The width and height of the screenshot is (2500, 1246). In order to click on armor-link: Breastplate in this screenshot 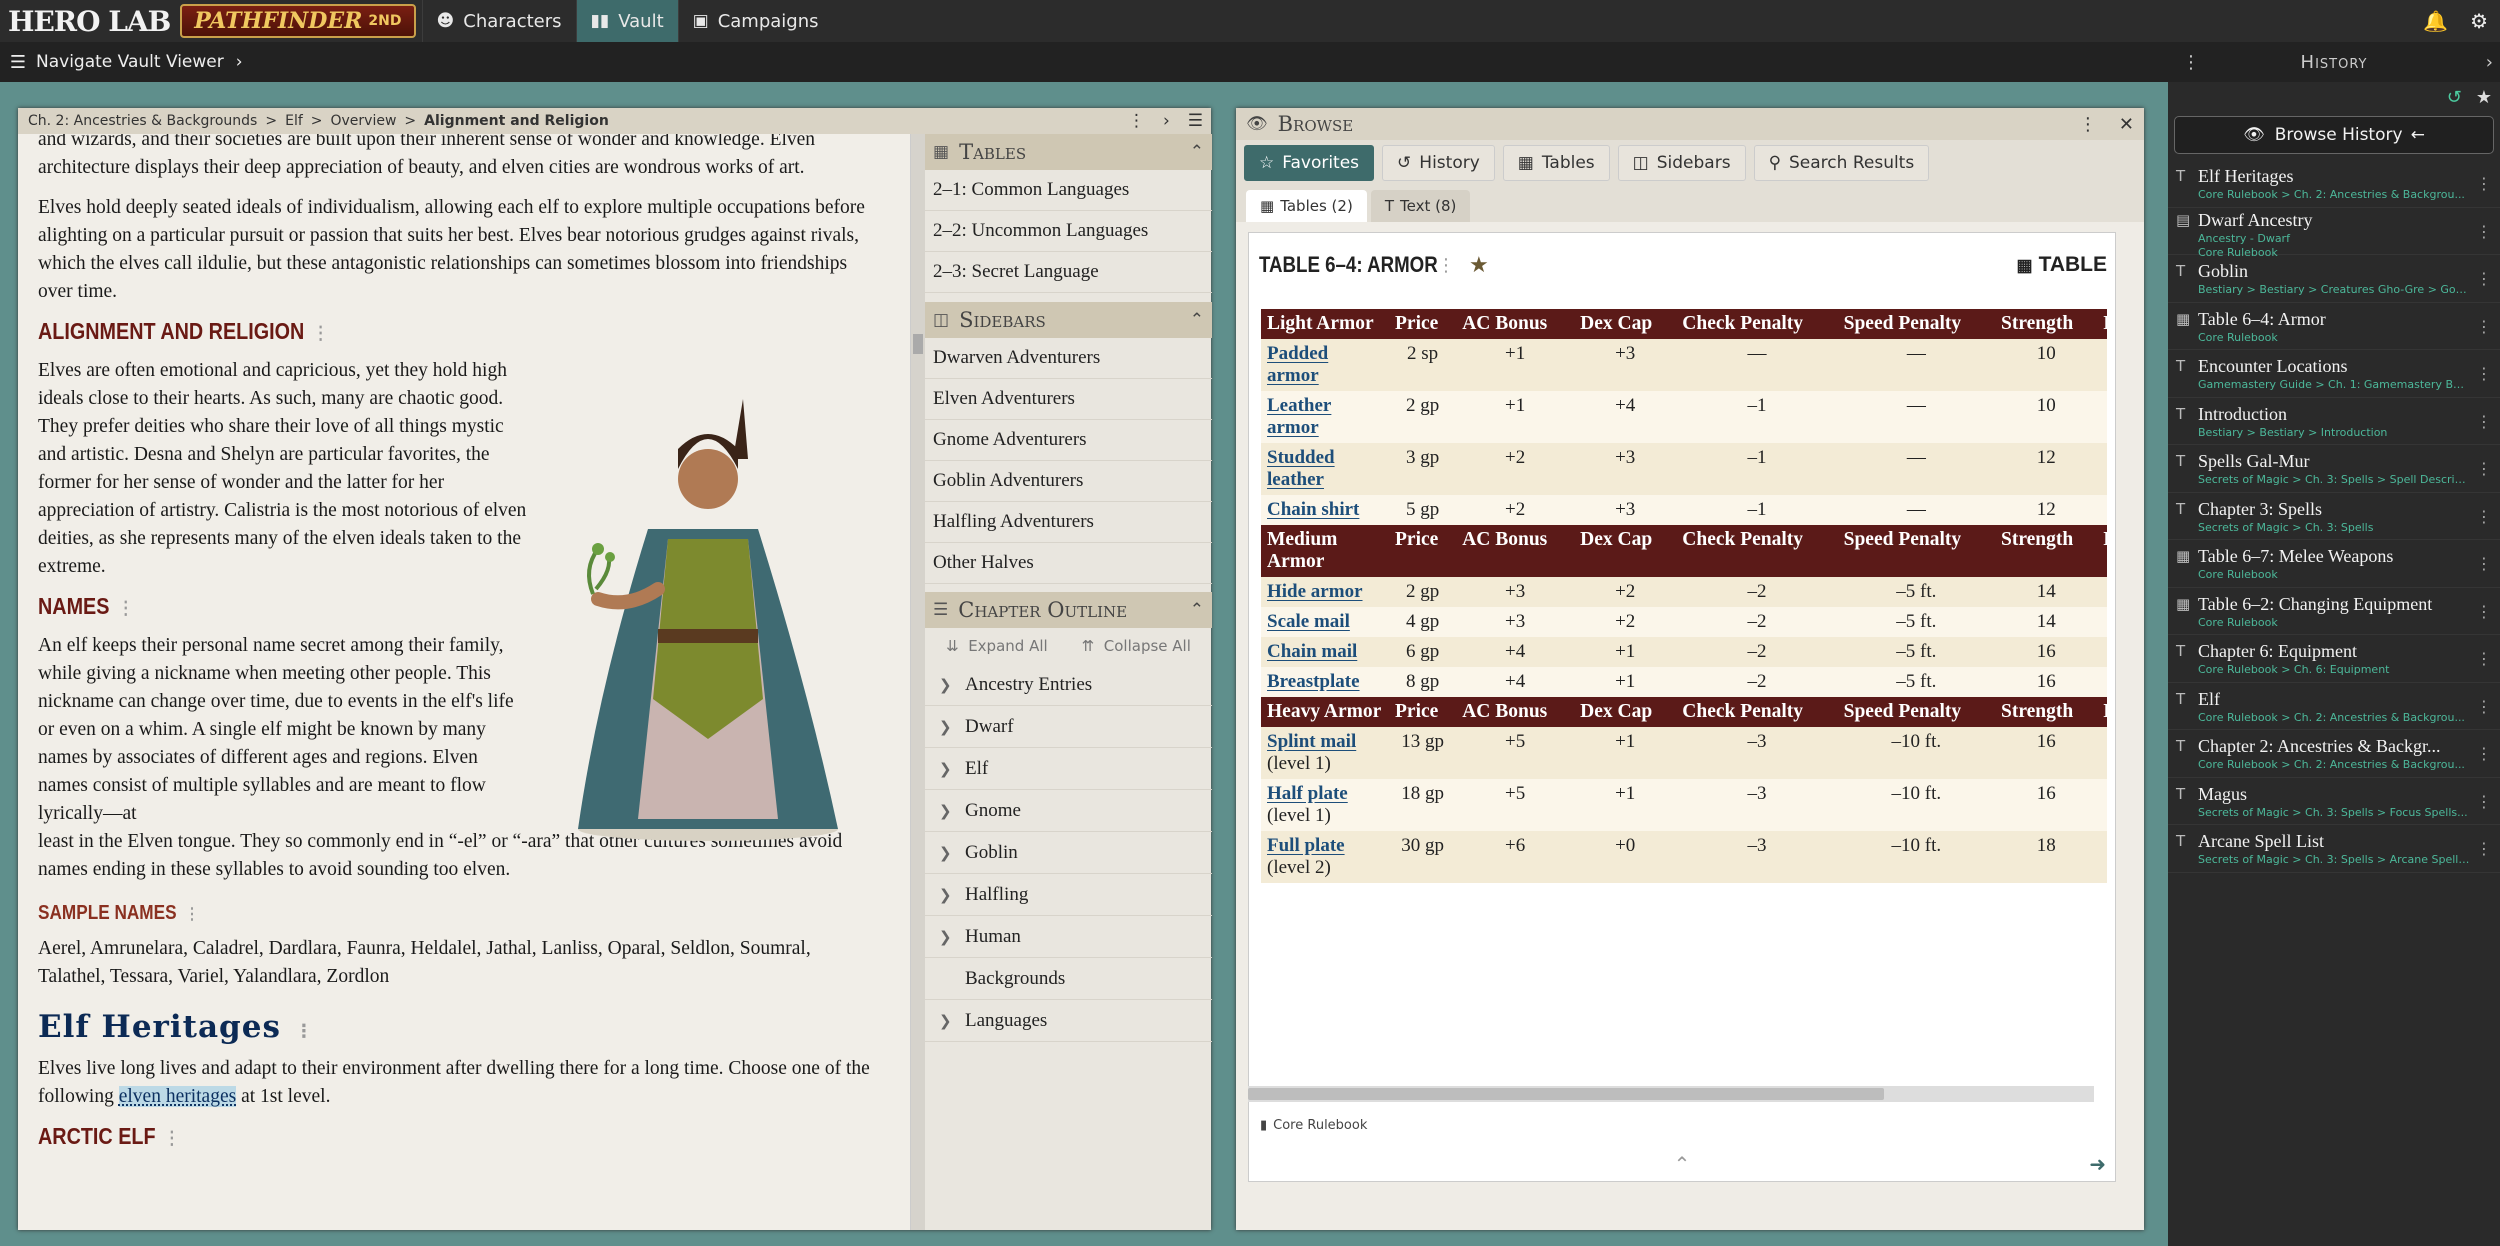, I will do `click(1313, 681)`.